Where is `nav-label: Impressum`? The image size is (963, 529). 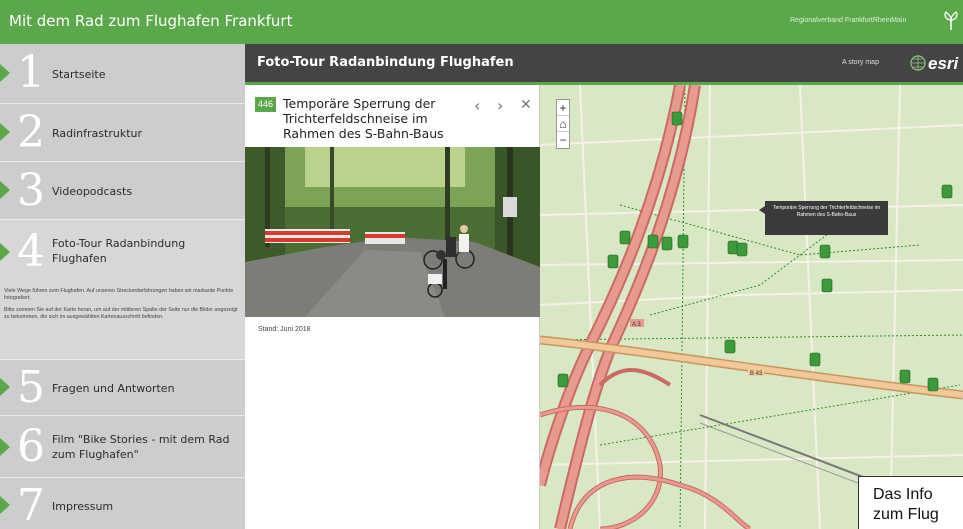 nav-label: Impressum is located at coordinates (83, 506).